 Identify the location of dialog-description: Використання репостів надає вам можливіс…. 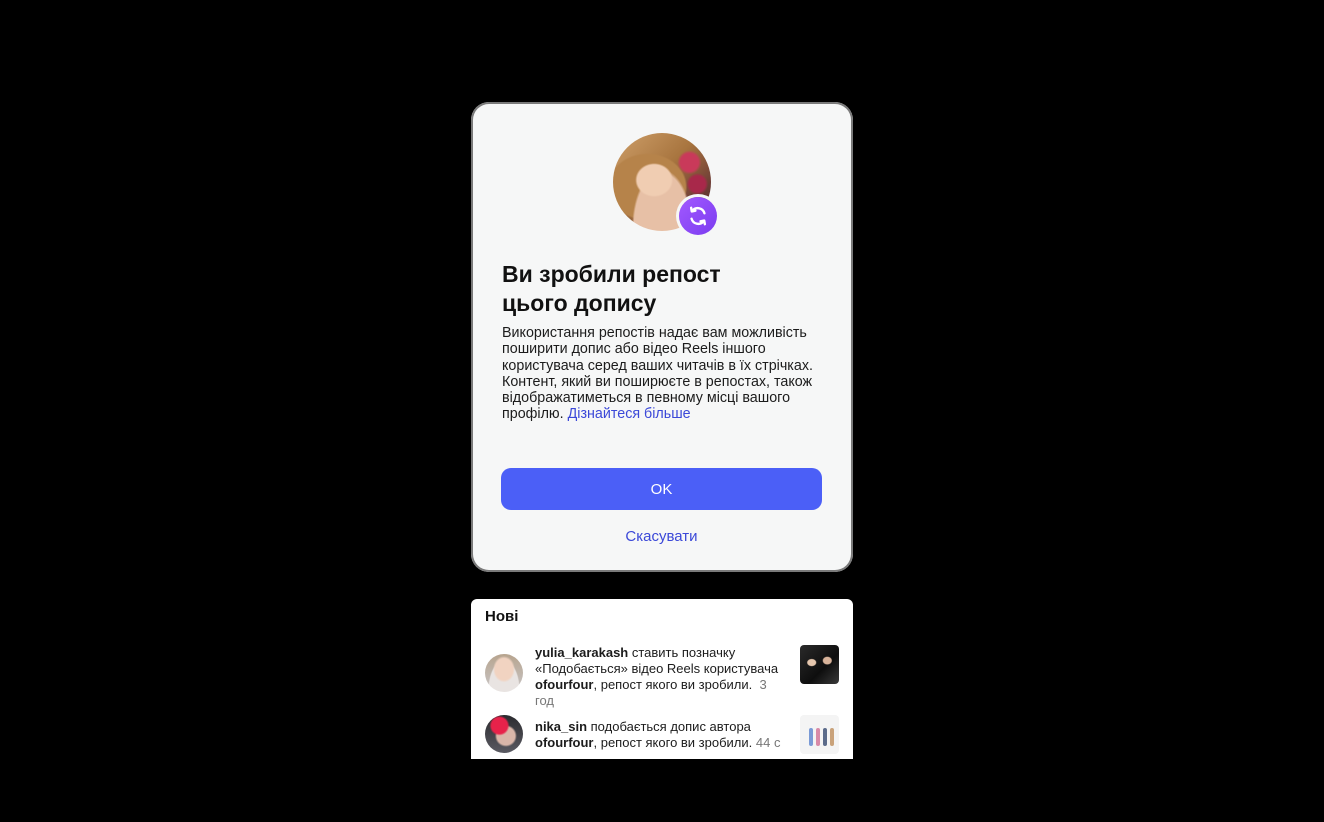
(664, 374).